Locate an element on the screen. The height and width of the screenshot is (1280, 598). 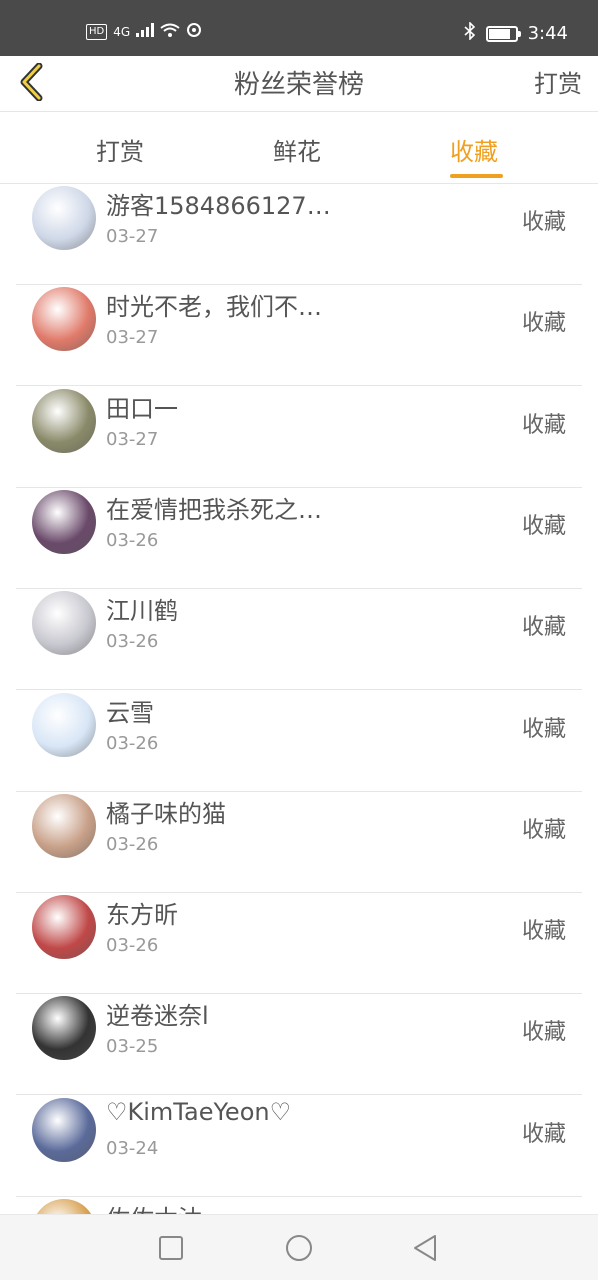
list-item: 江川鹤 03-26 收藏 is located at coordinates (299, 640).